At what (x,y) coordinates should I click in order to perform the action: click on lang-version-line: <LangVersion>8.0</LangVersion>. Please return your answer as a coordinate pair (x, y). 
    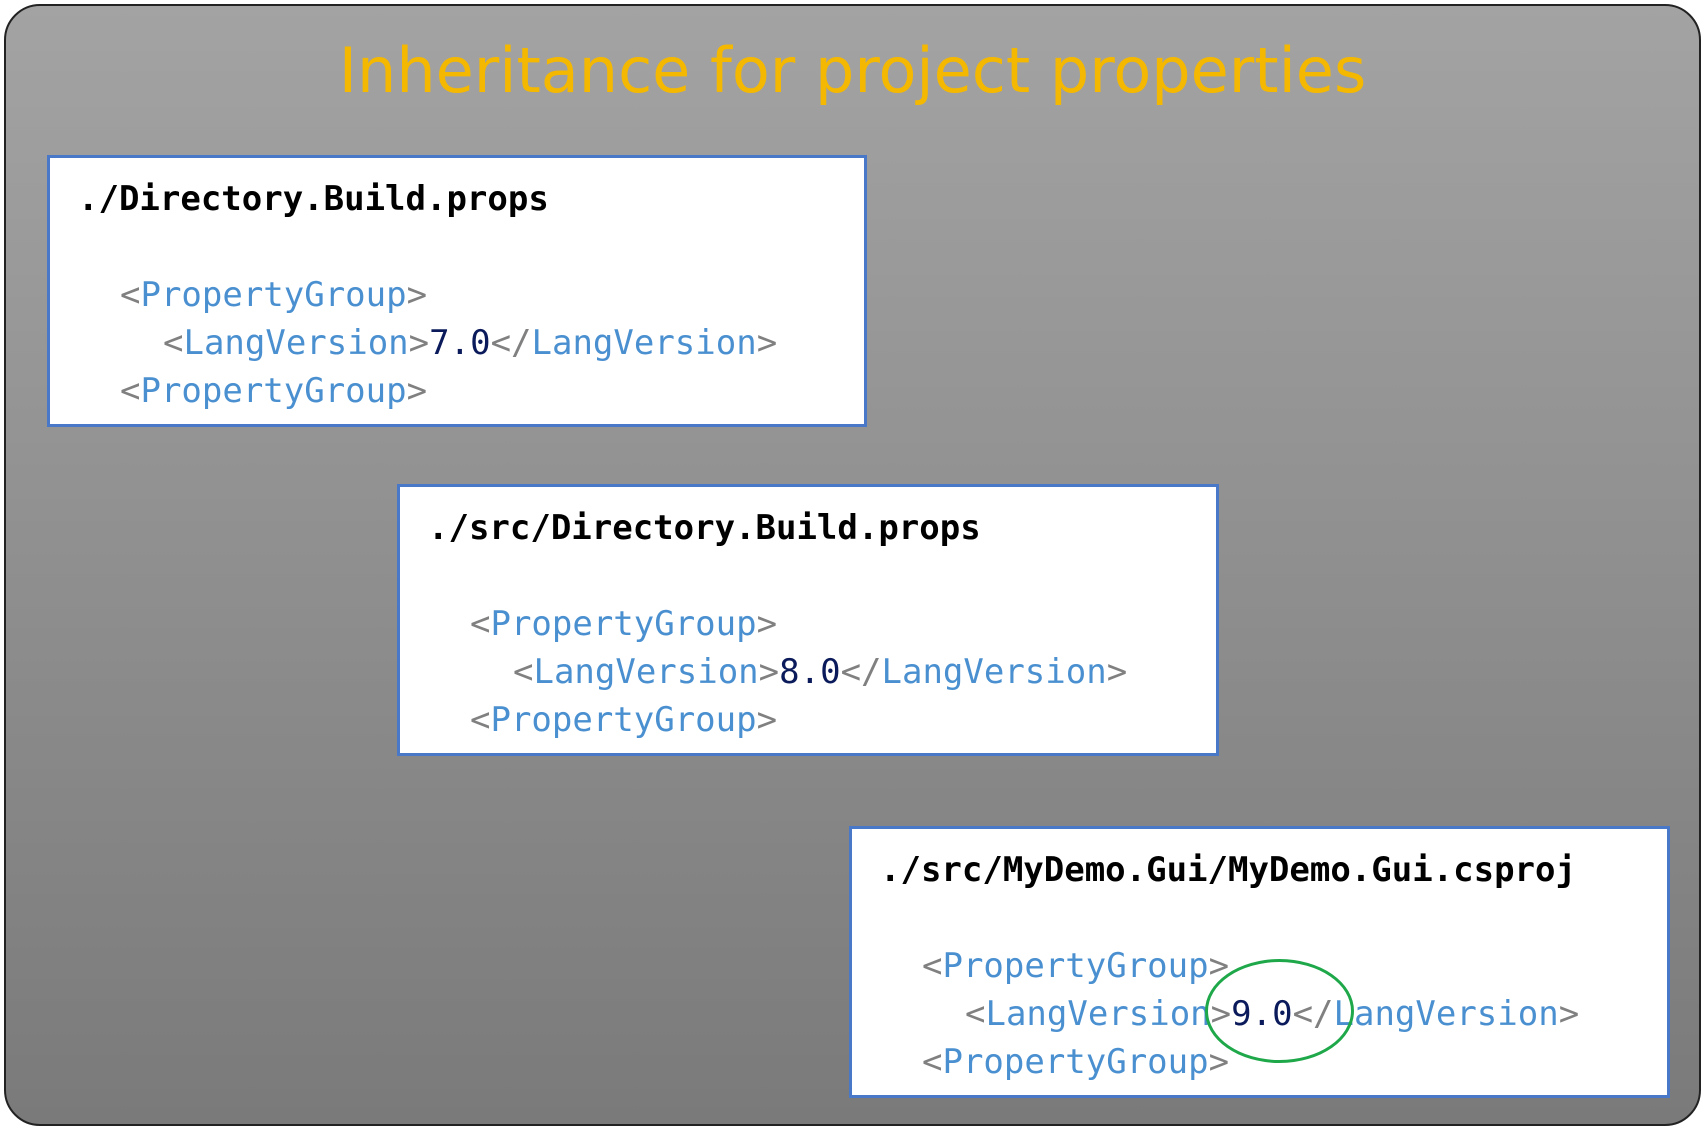
    Looking at the image, I should click on (820, 672).